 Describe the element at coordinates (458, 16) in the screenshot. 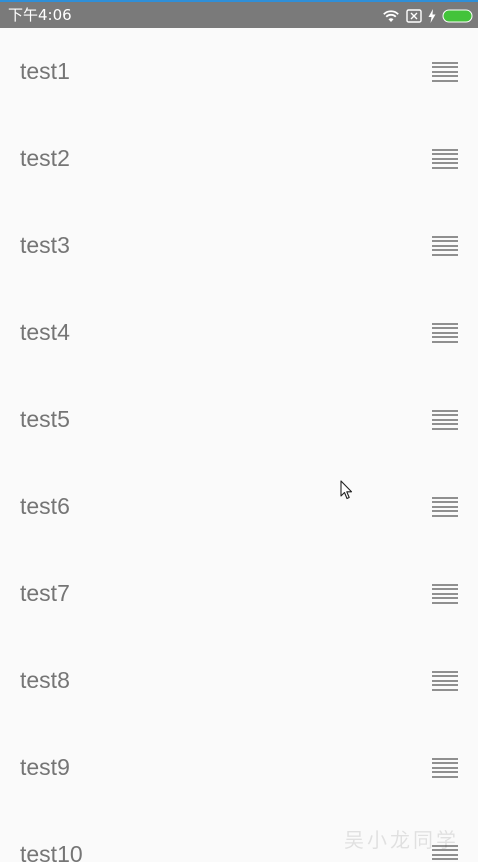

I see `battery-icon` at that location.